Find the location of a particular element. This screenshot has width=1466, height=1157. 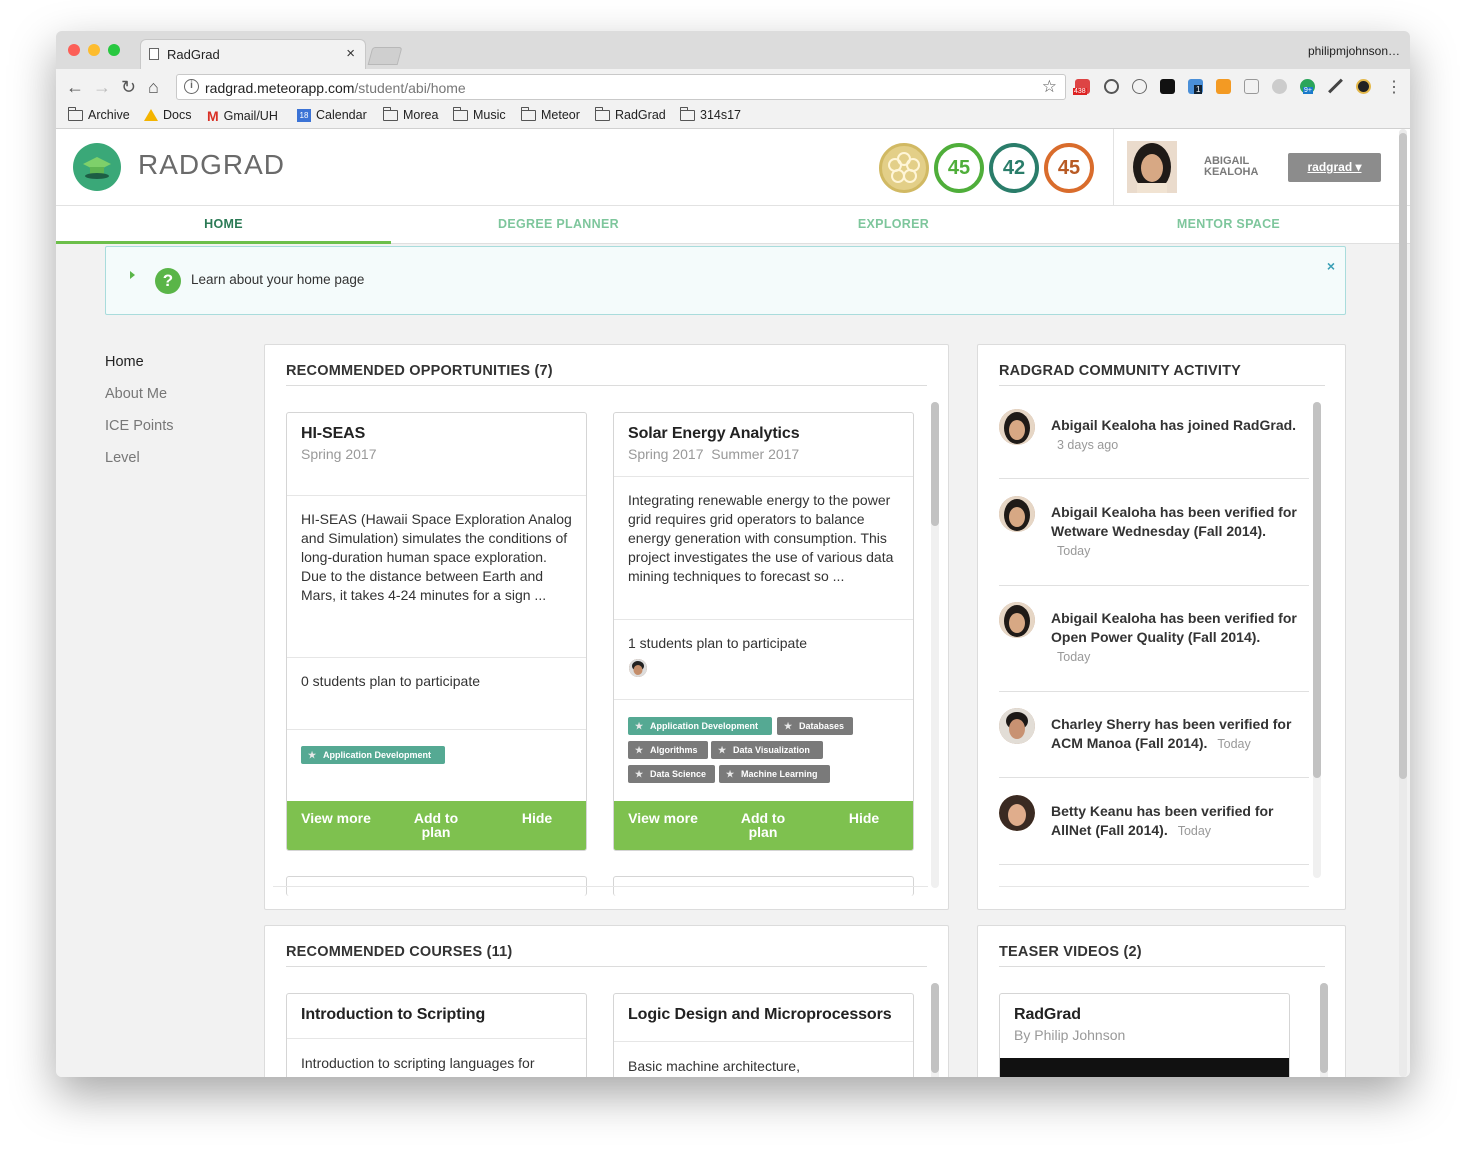

innovation-score: 45 is located at coordinates (959, 168).